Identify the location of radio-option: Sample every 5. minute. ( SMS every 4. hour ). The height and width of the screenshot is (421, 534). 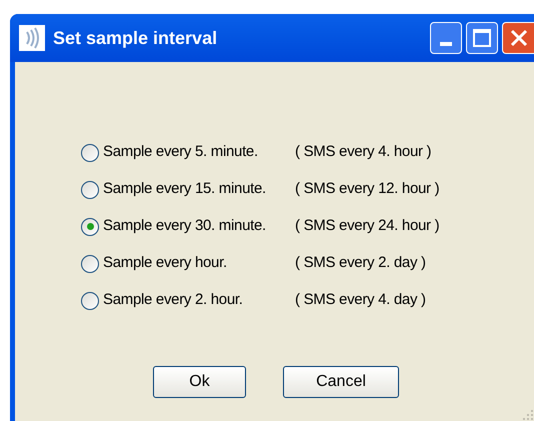
(307, 152).